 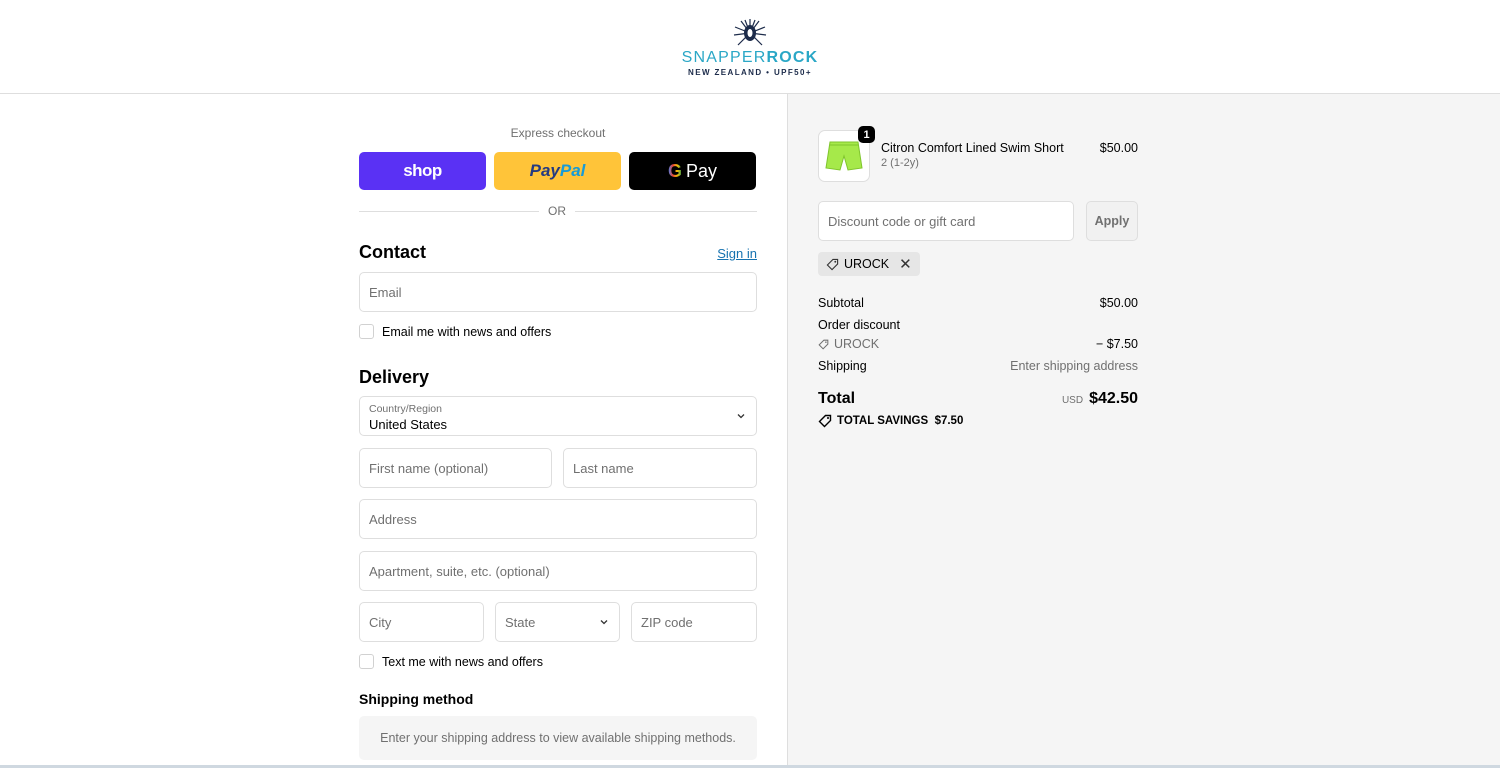 What do you see at coordinates (978, 303) in the screenshot?
I see `subtotal-row: Subtotal $50.00` at bounding box center [978, 303].